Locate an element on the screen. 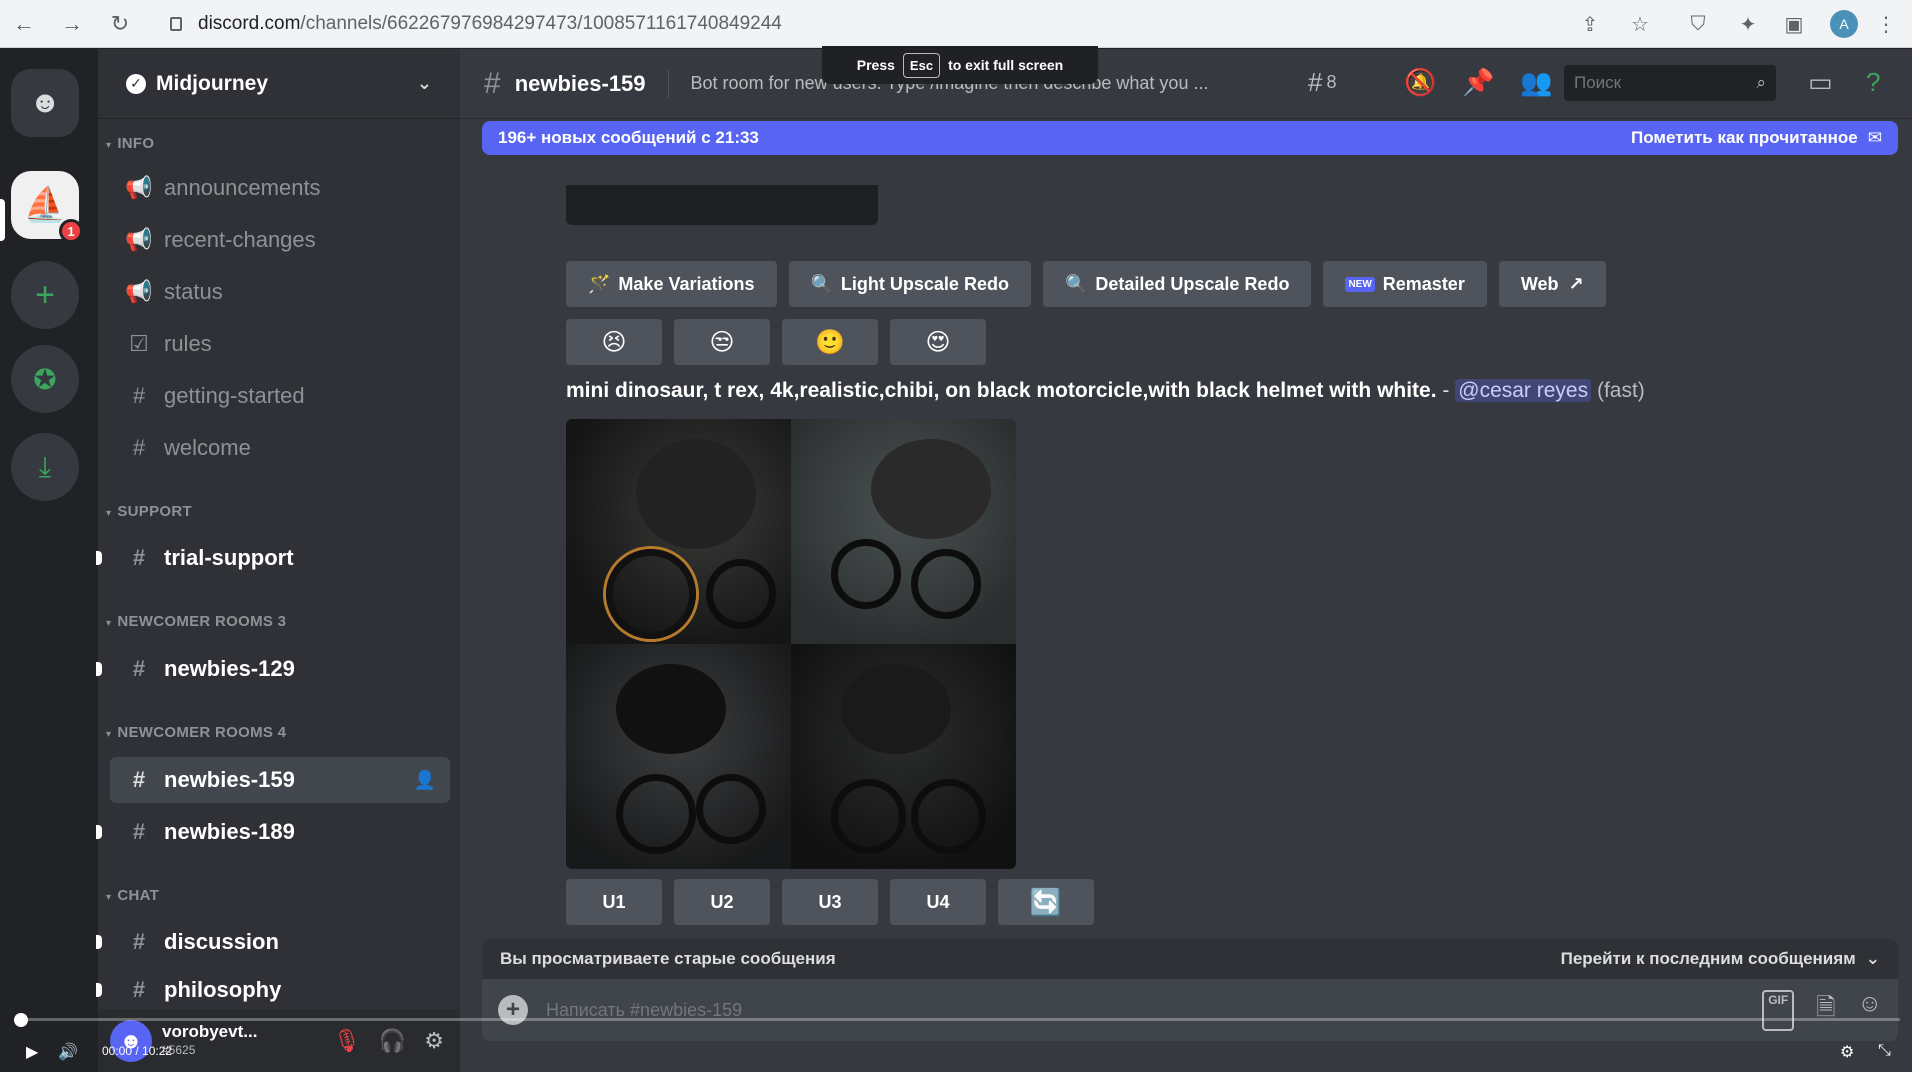  category-newcomer-rooms-3: ▾ NEWCOMER ROOMS 3 is located at coordinates (196, 621).